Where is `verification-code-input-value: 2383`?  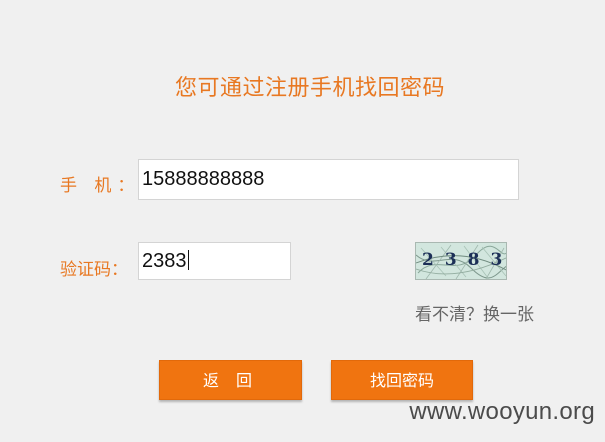
verification-code-input-value: 2383 is located at coordinates (164, 261).